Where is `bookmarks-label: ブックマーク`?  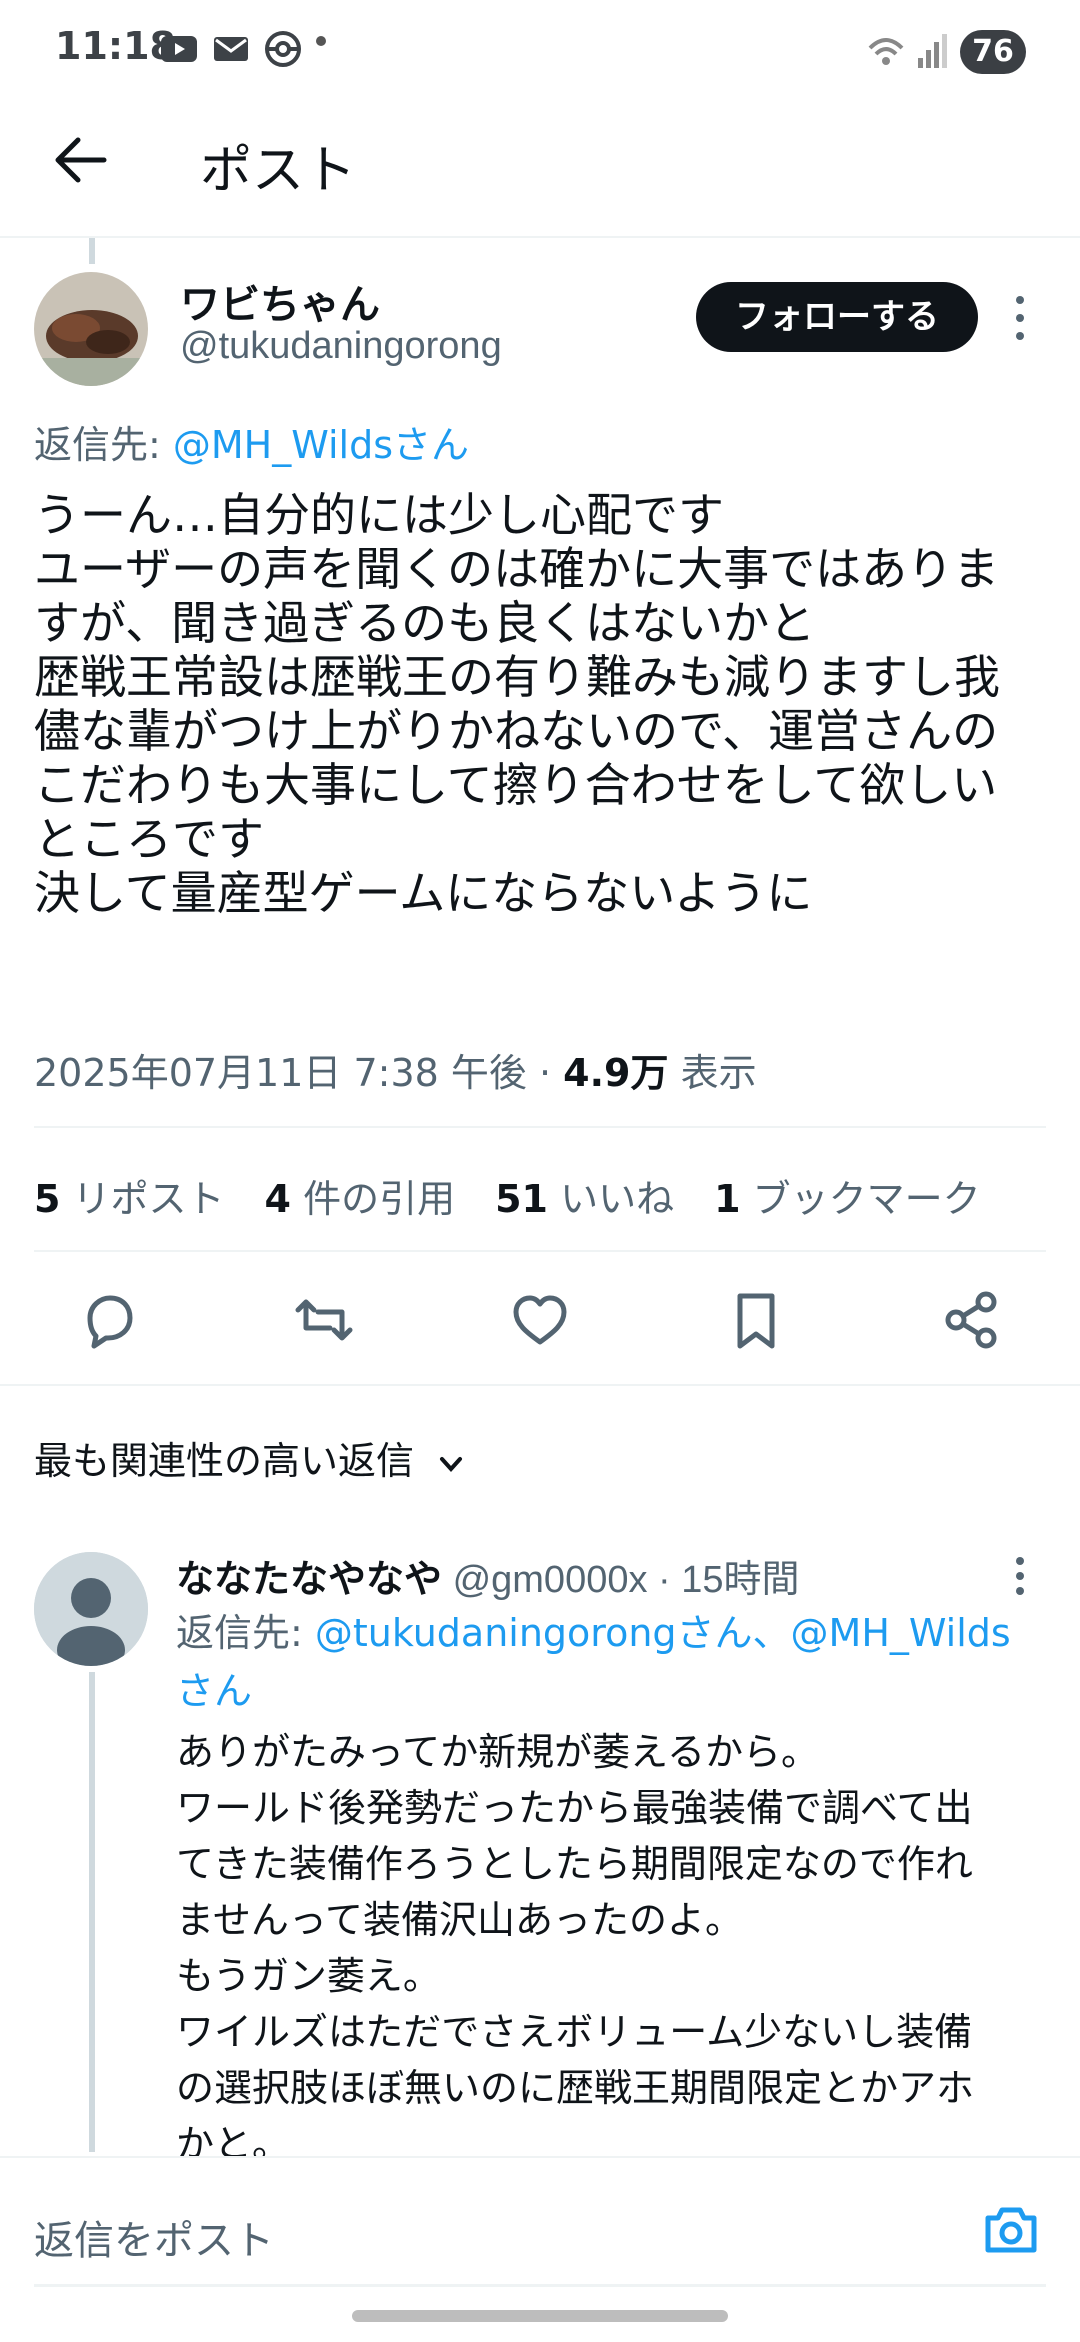 bookmarks-label: ブックマーク is located at coordinates (860, 1199).